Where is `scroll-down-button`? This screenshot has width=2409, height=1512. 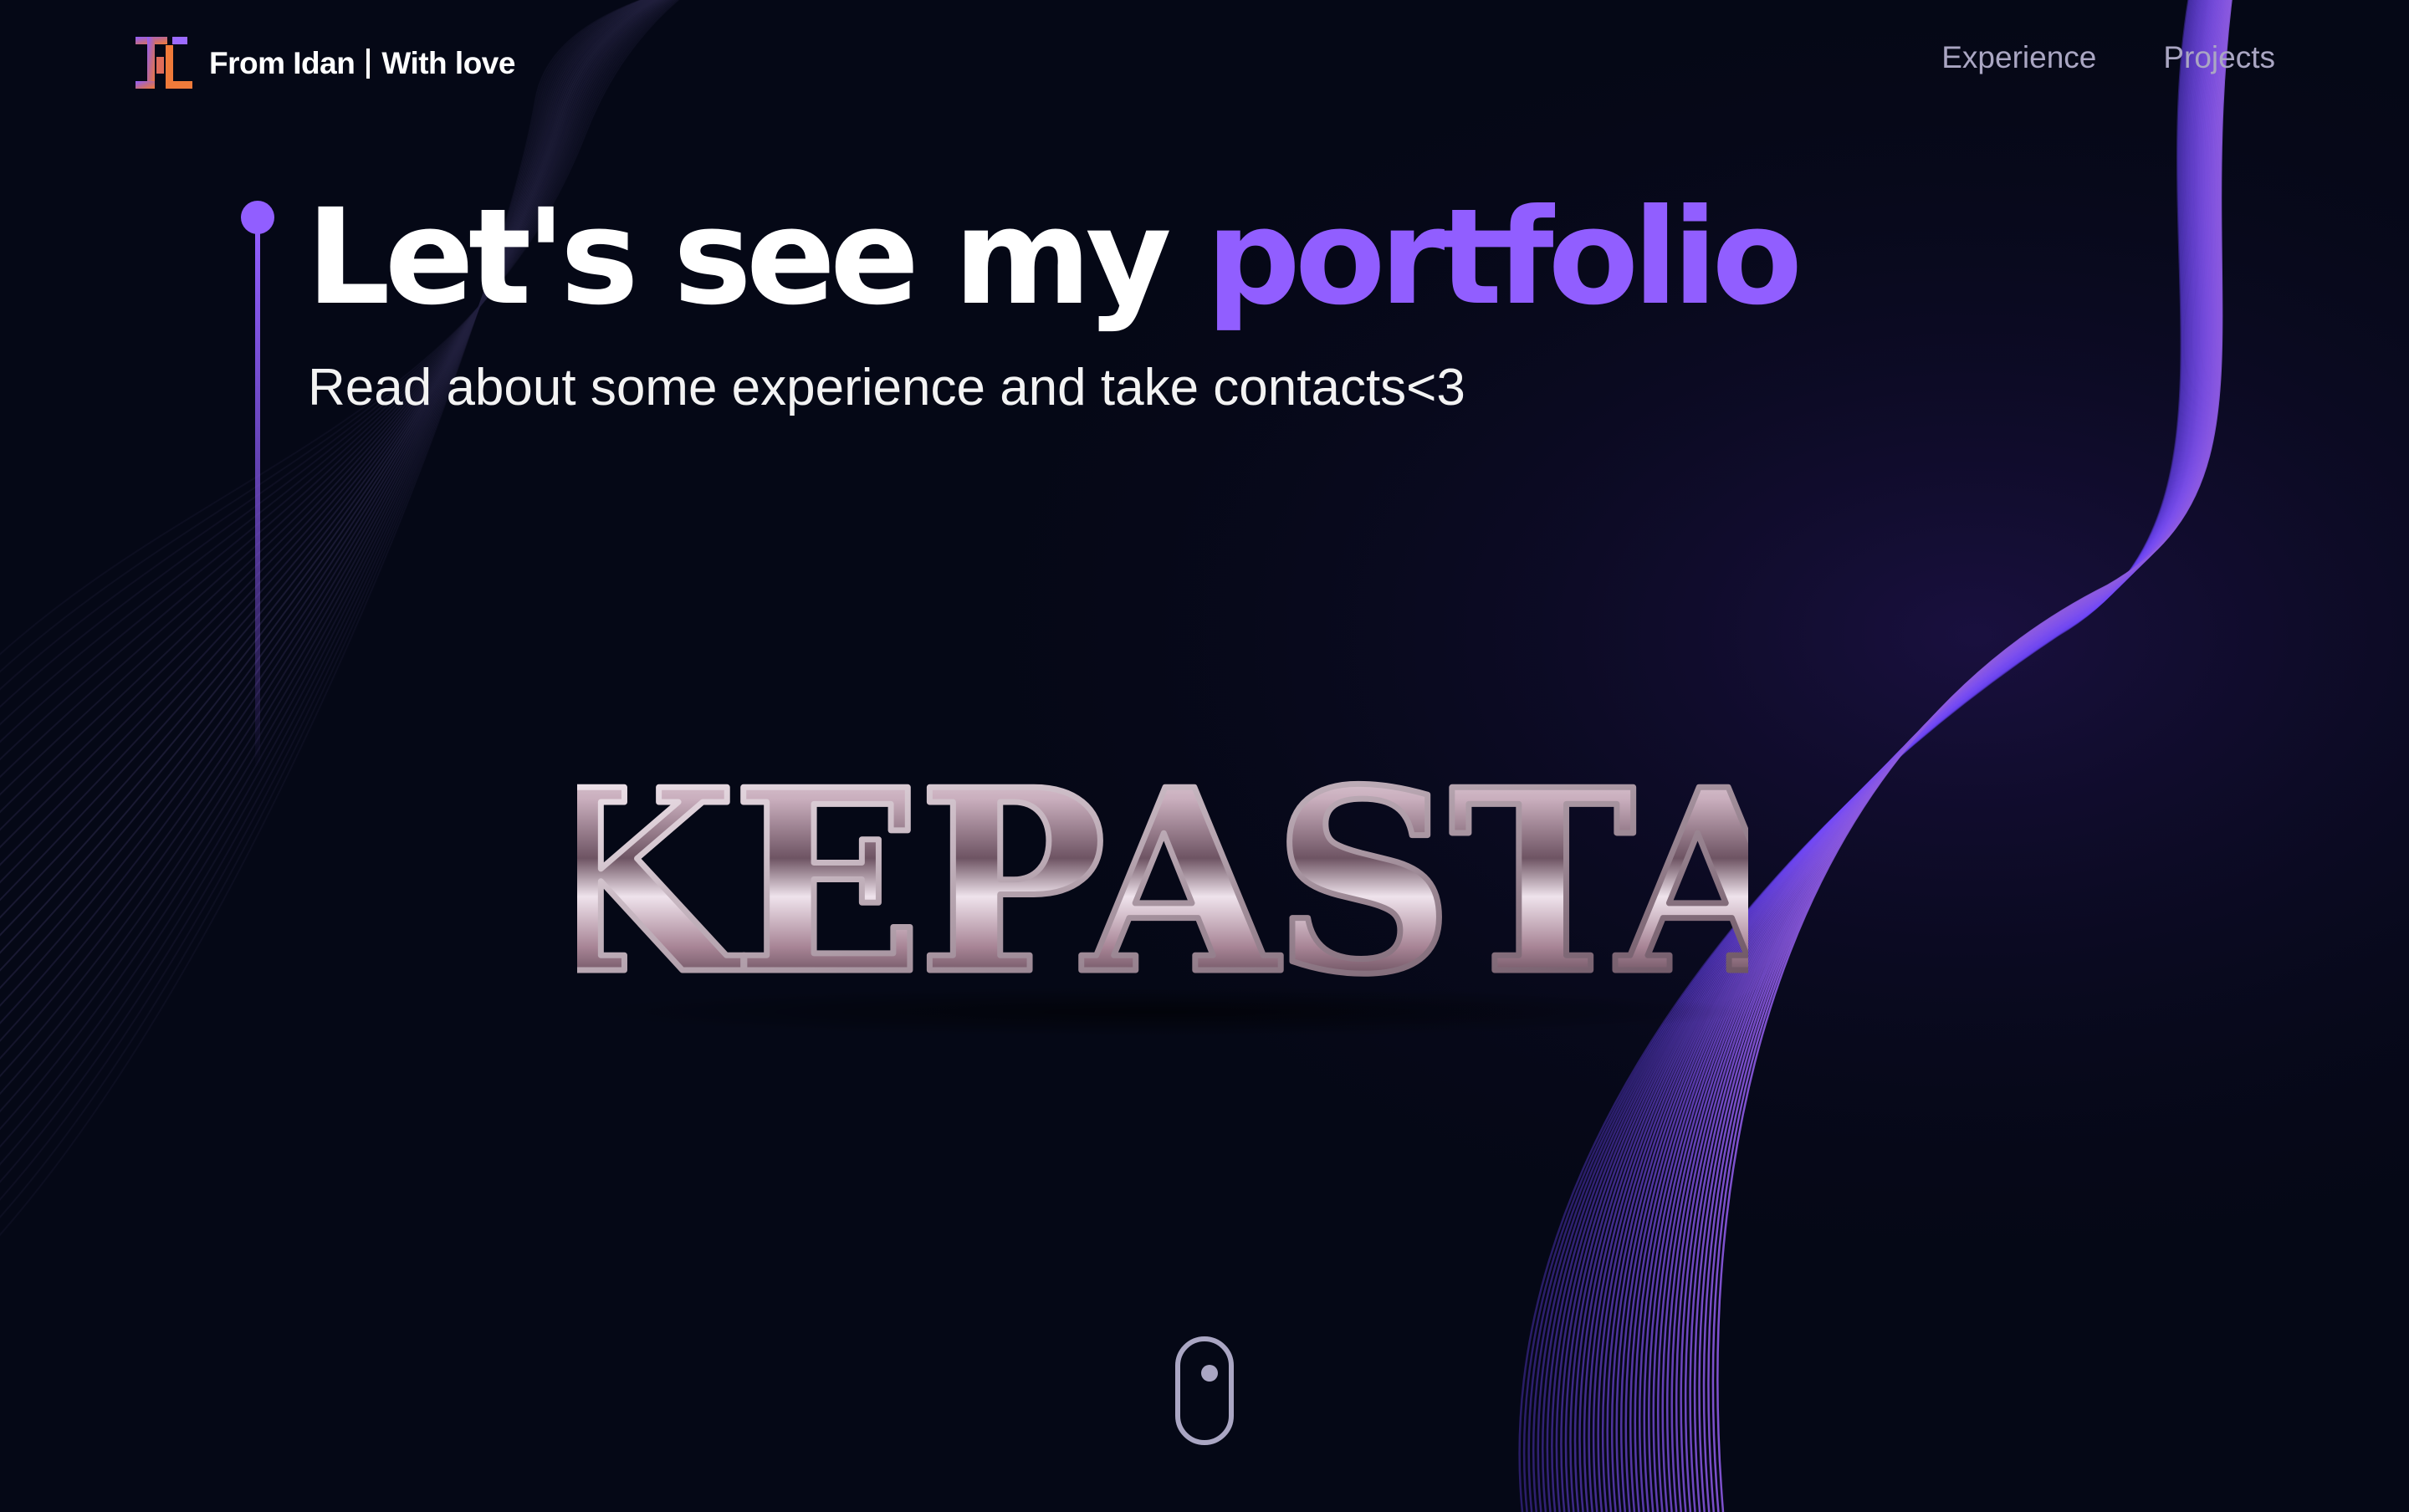 scroll-down-button is located at coordinates (1204, 1390).